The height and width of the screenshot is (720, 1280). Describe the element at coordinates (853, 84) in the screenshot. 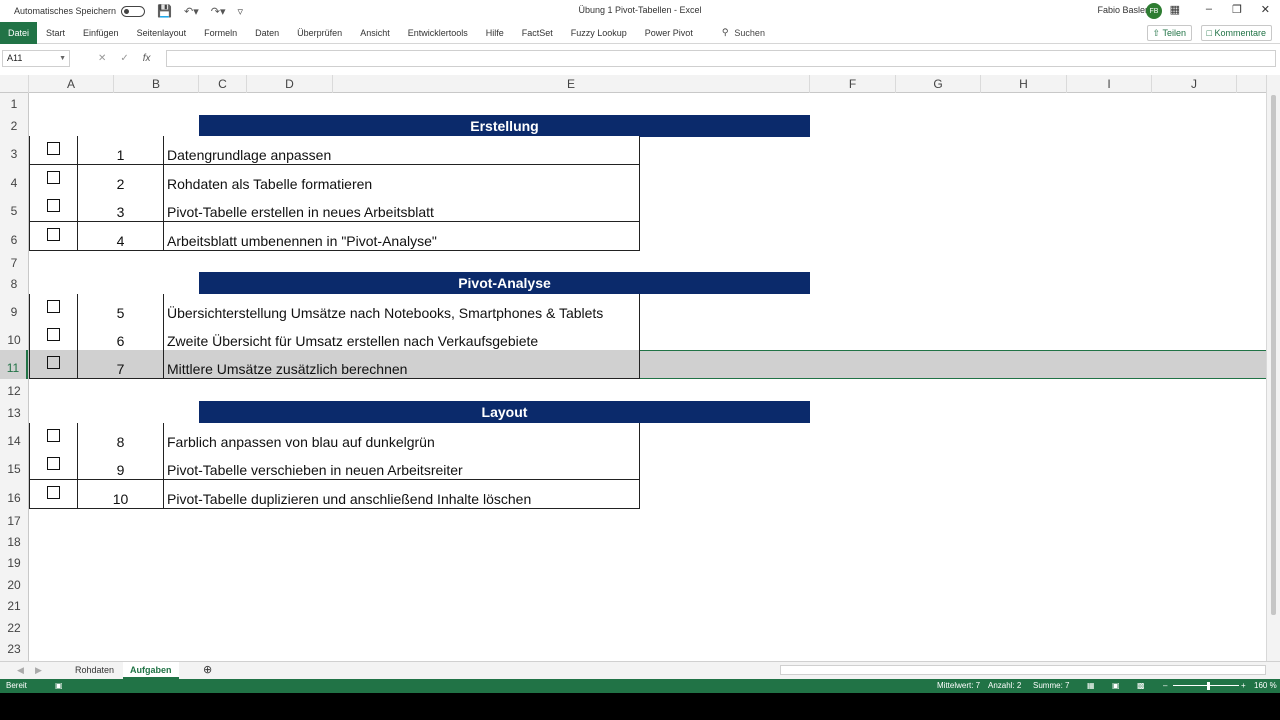

I see `column-header-f: F` at that location.